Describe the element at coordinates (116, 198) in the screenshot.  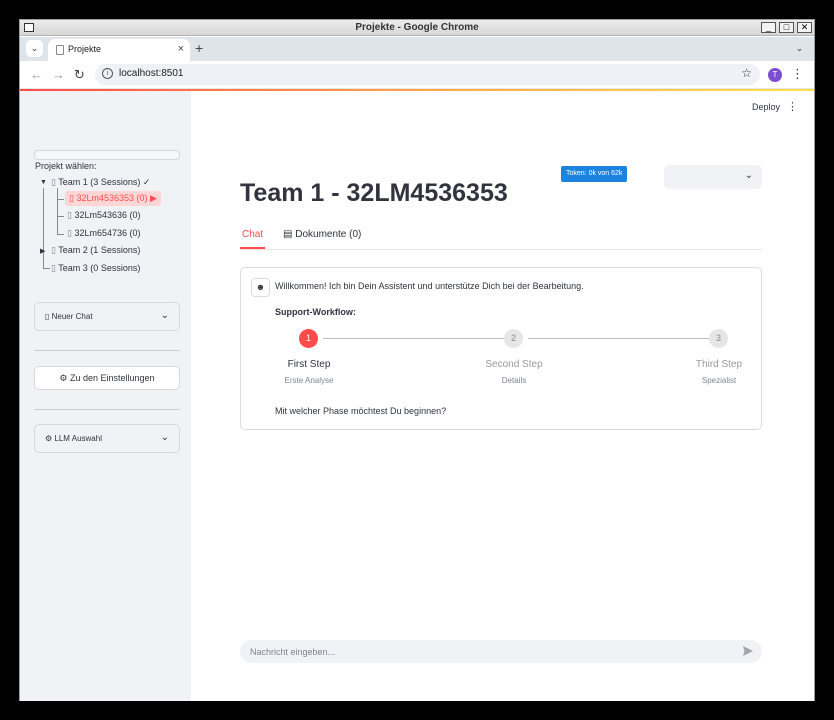
I see `tree-item-label: 32Lm4536353 (0) ▶` at that location.